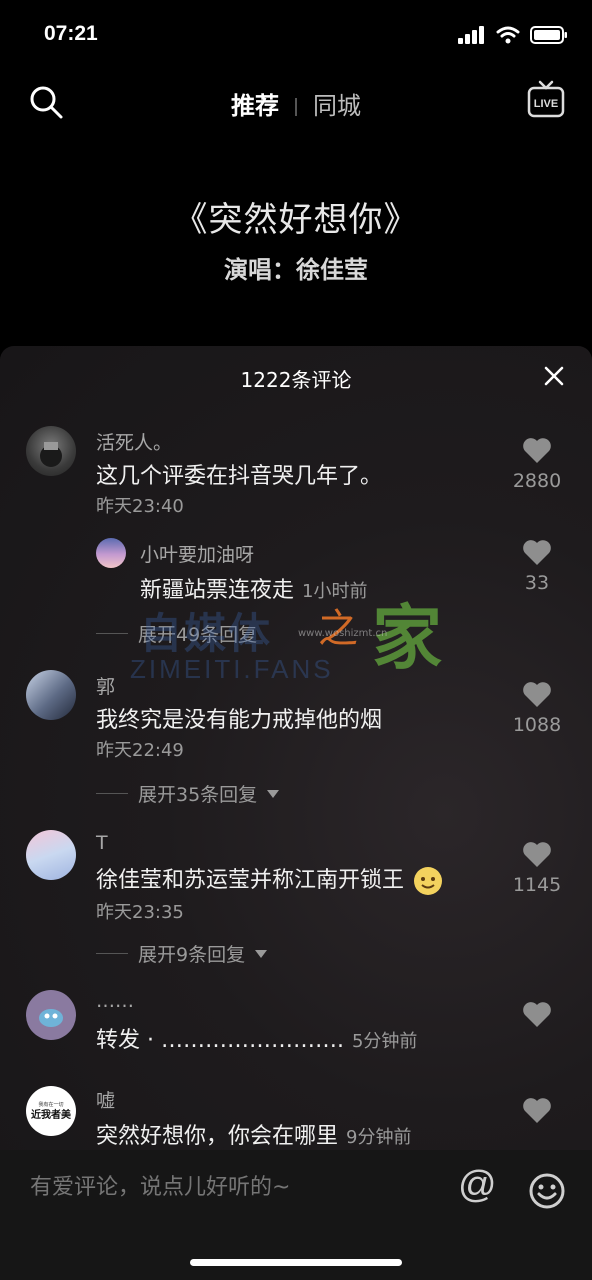 The width and height of the screenshot is (592, 1280). Describe the element at coordinates (508, 35) in the screenshot. I see `wifi-icon` at that location.